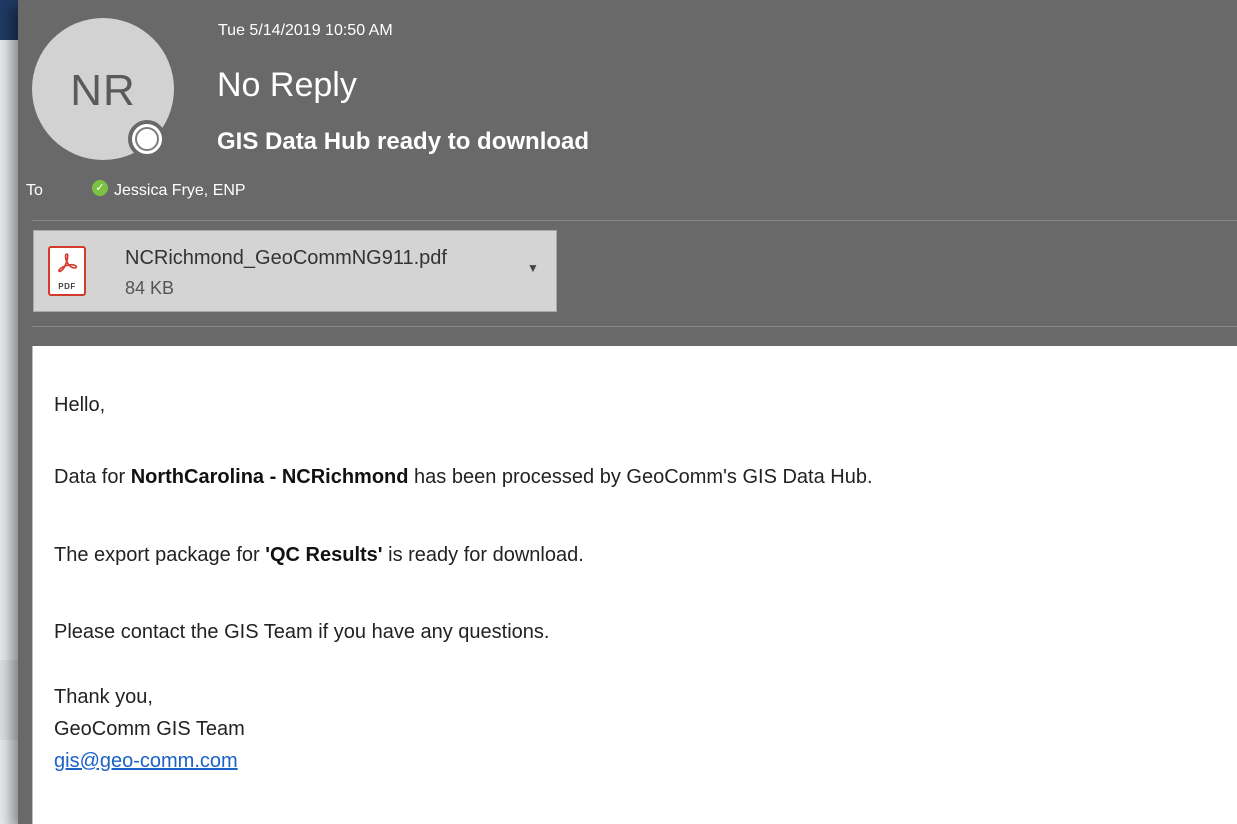  What do you see at coordinates (533, 268) in the screenshot?
I see `attachment-dropdown-icon: ▼` at bounding box center [533, 268].